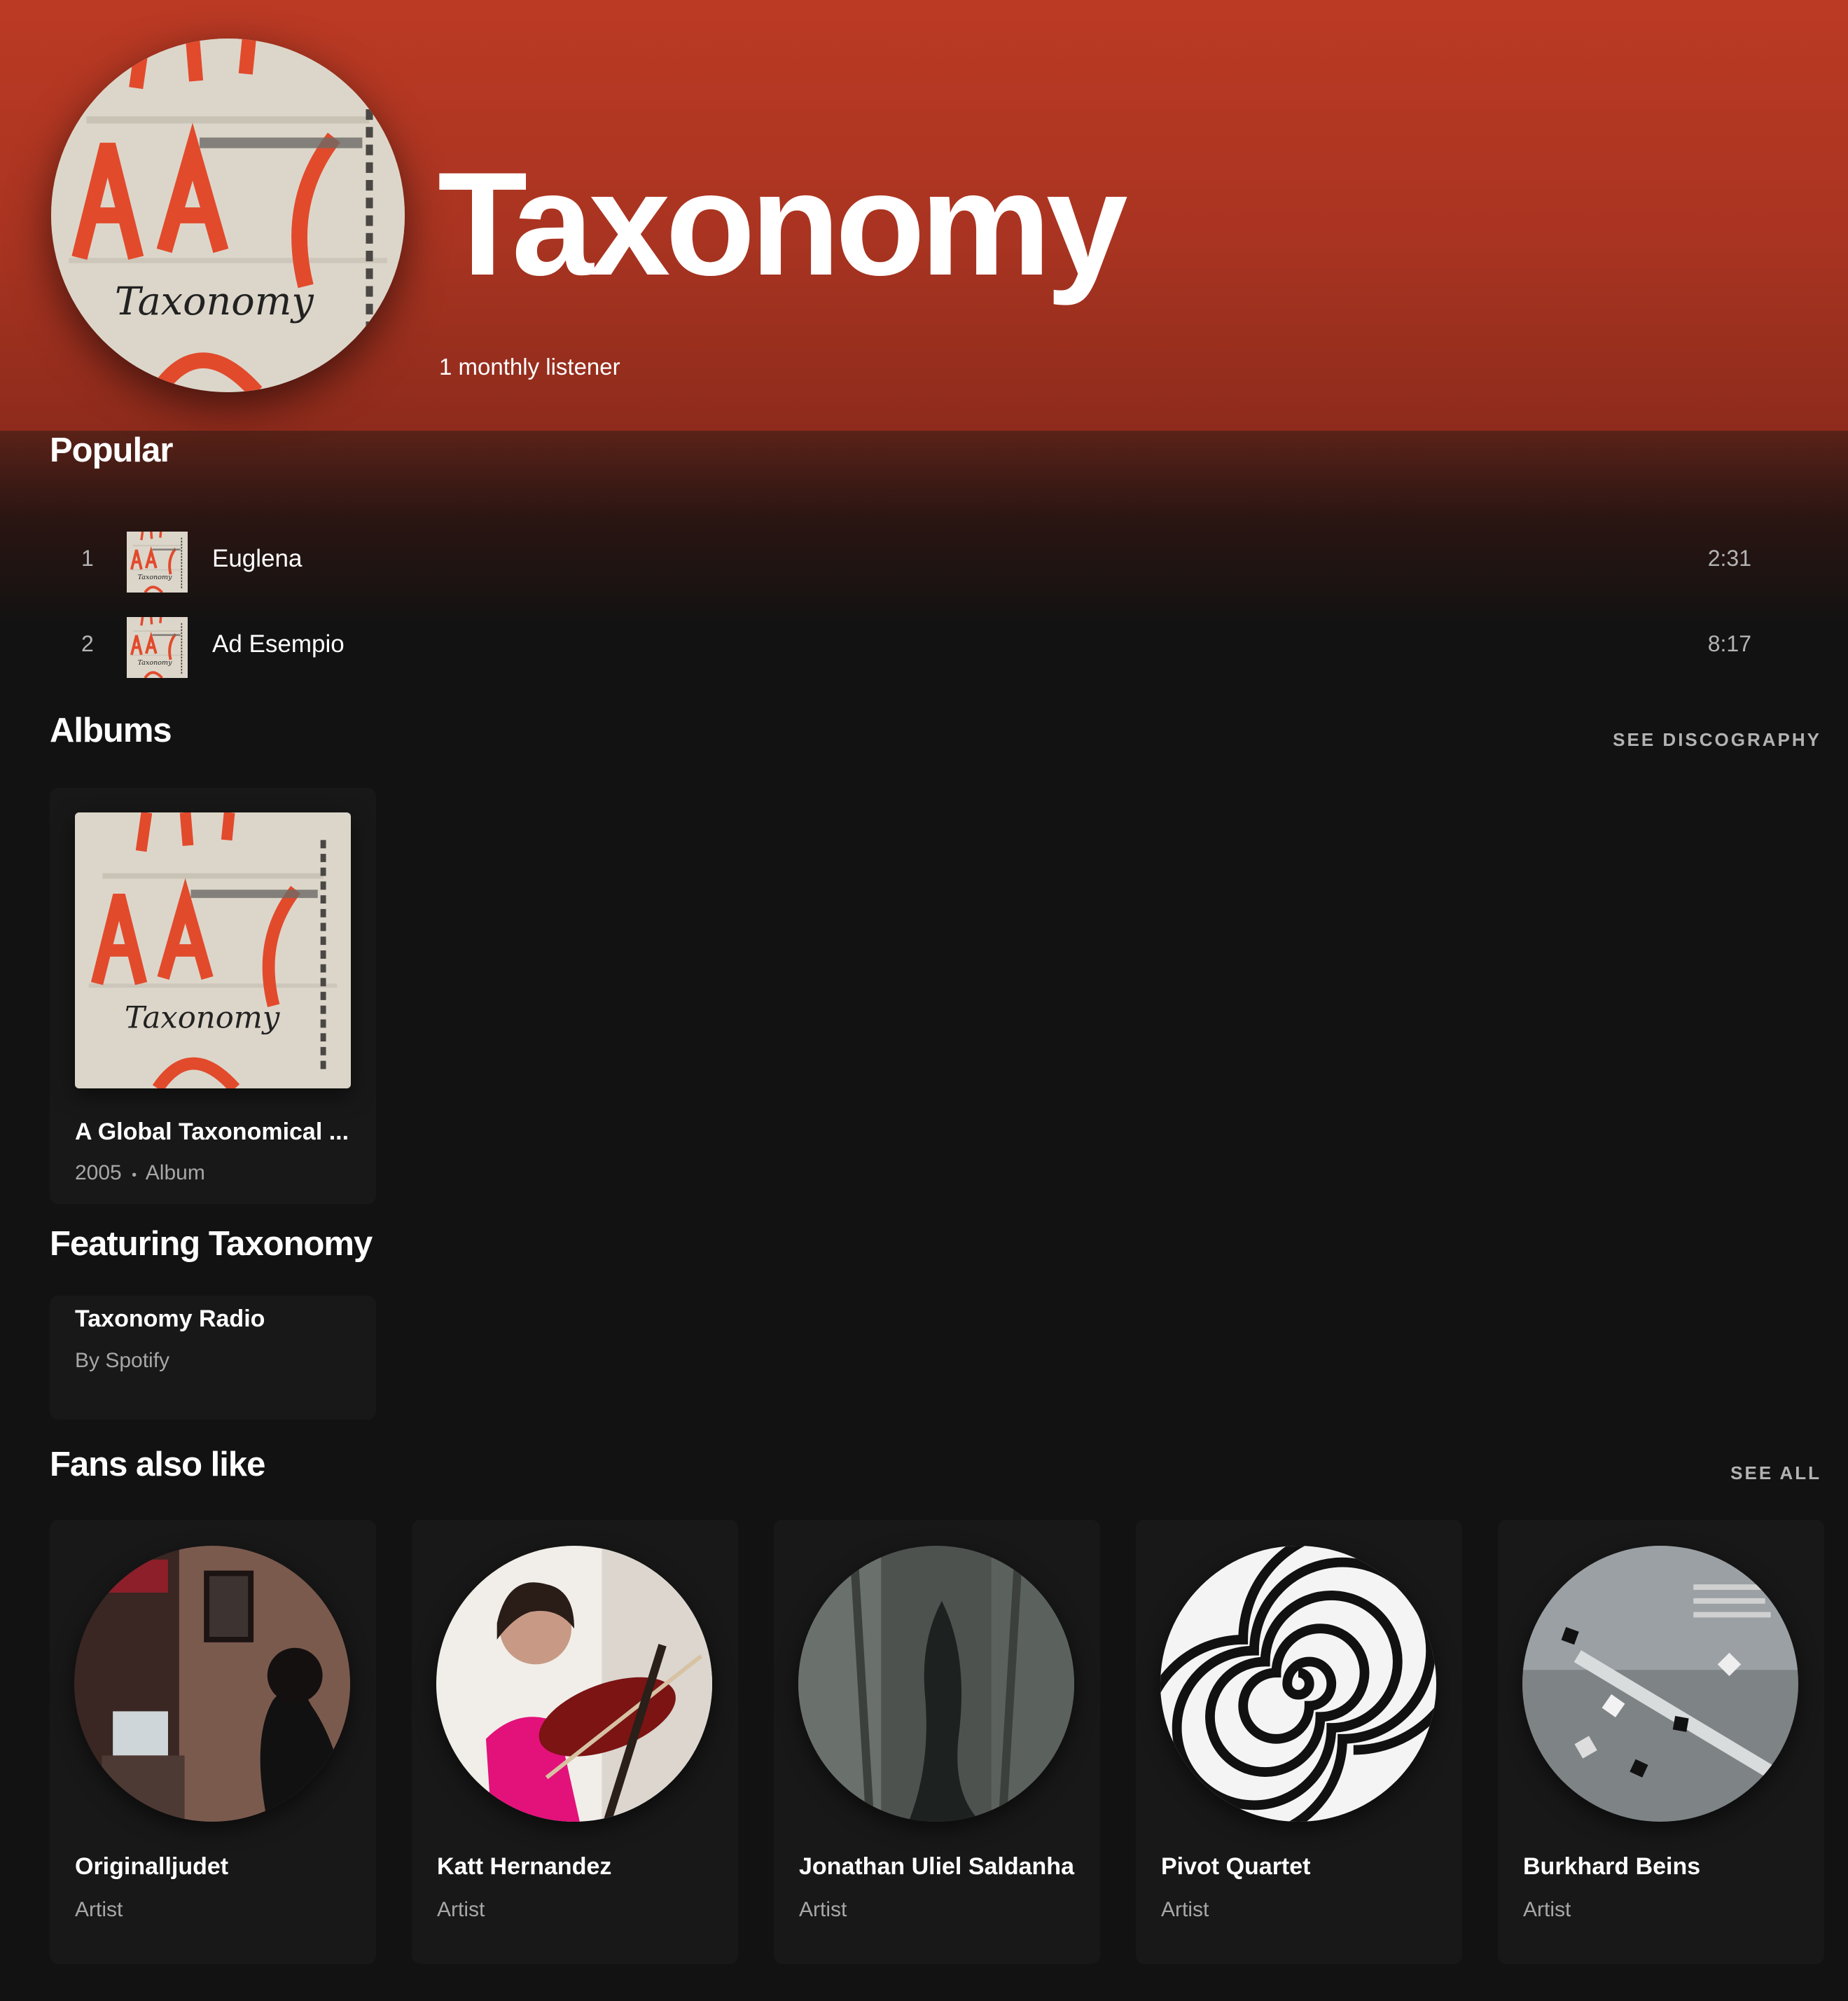  I want to click on album-year: 2005, so click(98, 1172).